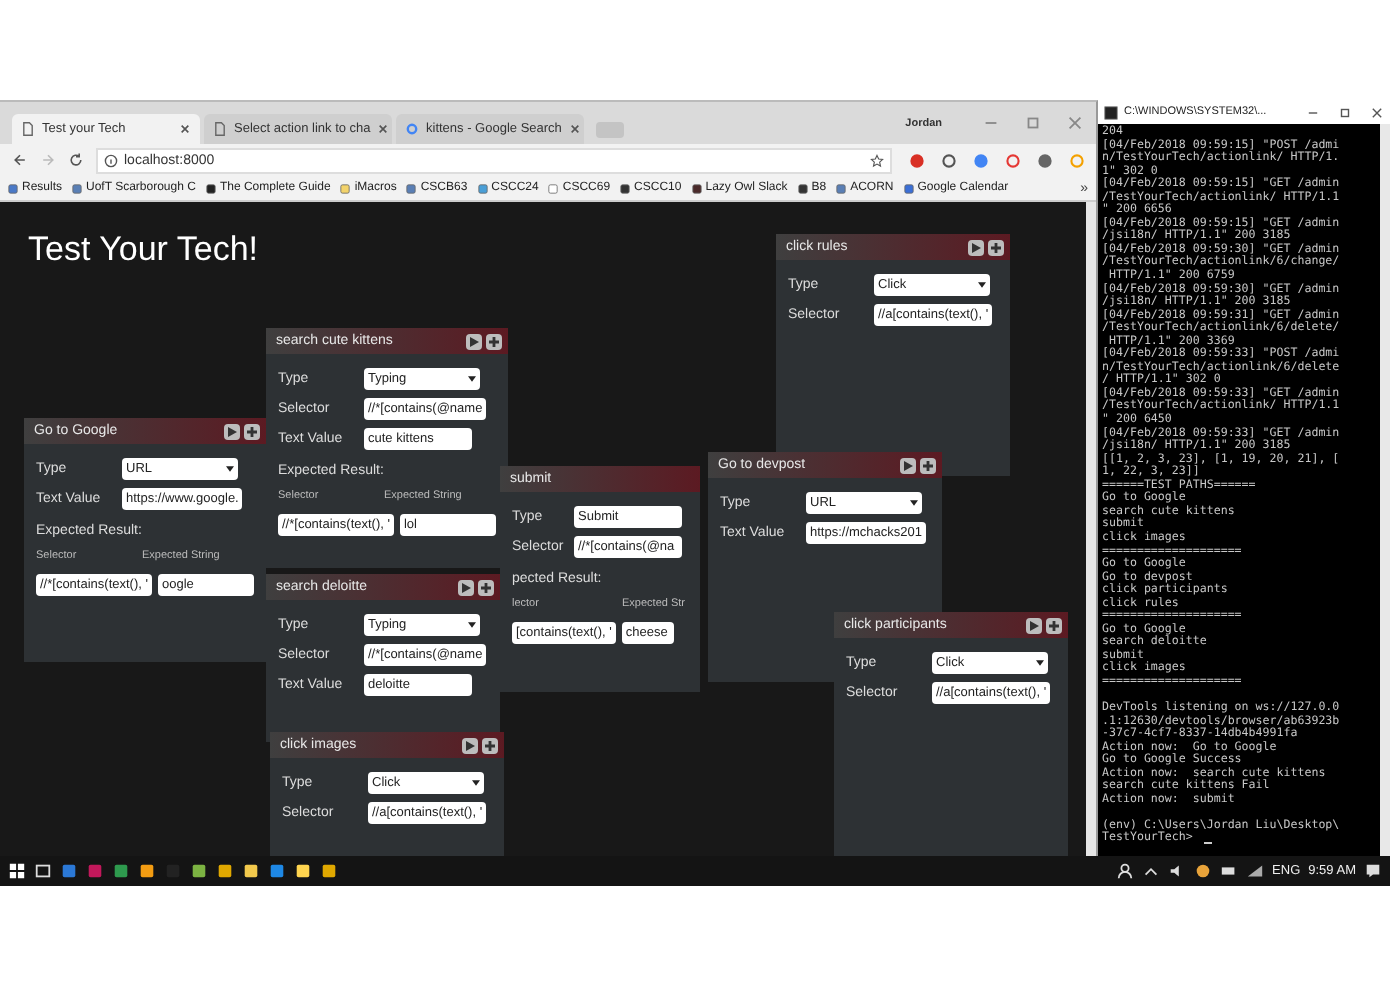 The image size is (1390, 988). What do you see at coordinates (43, 871) in the screenshot?
I see `task-view-icon` at bounding box center [43, 871].